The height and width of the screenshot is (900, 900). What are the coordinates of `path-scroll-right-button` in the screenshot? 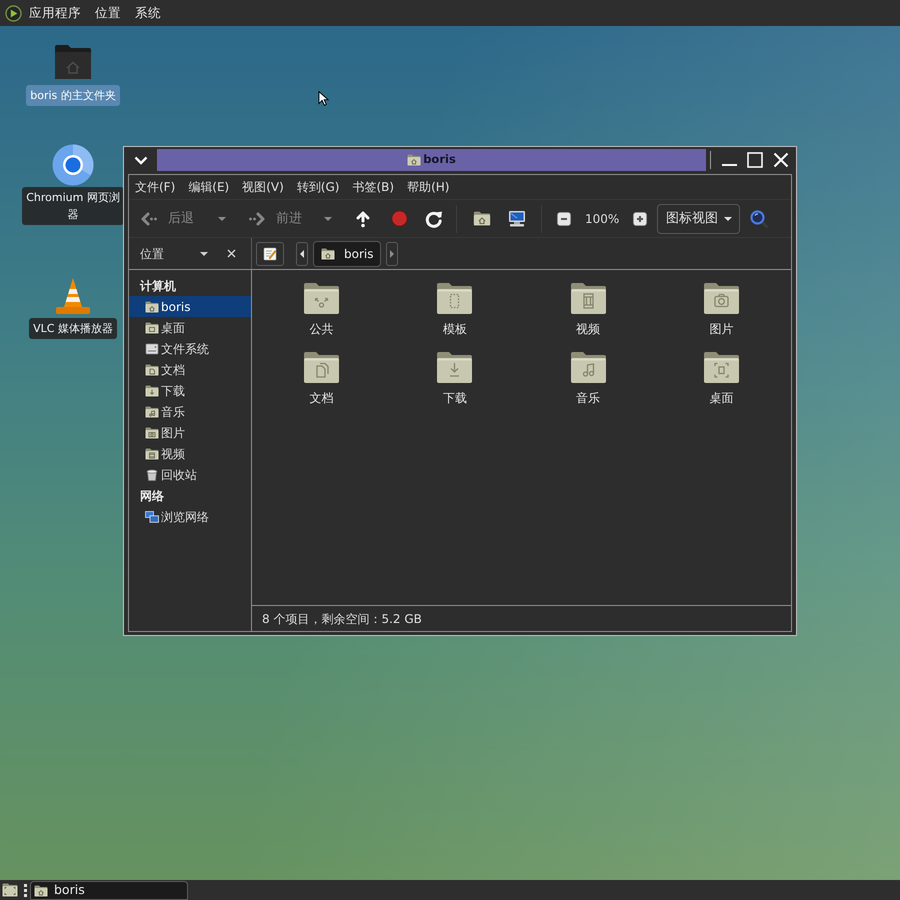 It's located at (392, 254).